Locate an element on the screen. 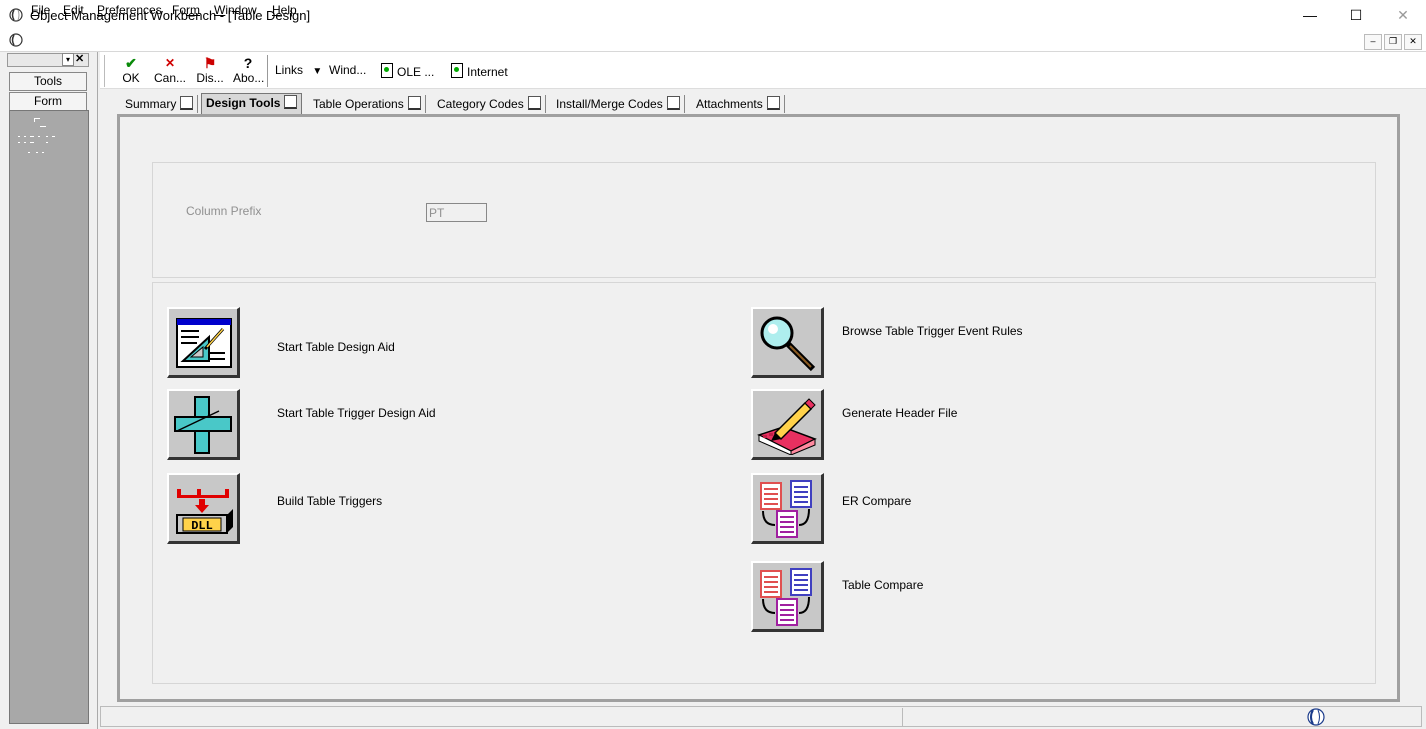 The width and height of the screenshot is (1426, 729). table-compare-label: Table Compare is located at coordinates (883, 585).